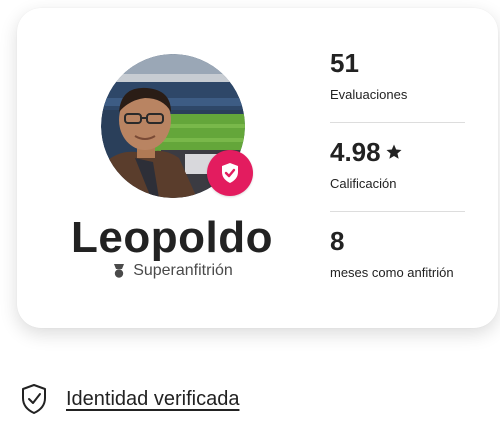 The image size is (500, 434). Describe the element at coordinates (392, 272) in the screenshot. I see `stat-hosting-months-label: meses como anfitrión` at that location.